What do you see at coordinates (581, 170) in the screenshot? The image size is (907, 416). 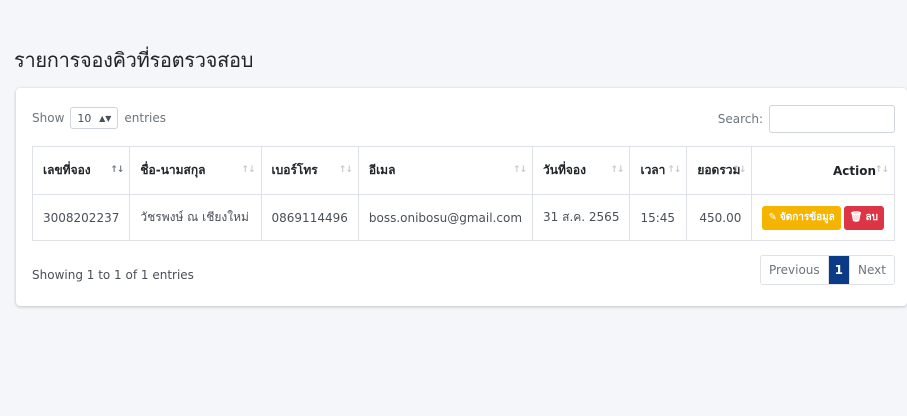 I see `column-header-date: วันที่จอง ↑↓` at bounding box center [581, 170].